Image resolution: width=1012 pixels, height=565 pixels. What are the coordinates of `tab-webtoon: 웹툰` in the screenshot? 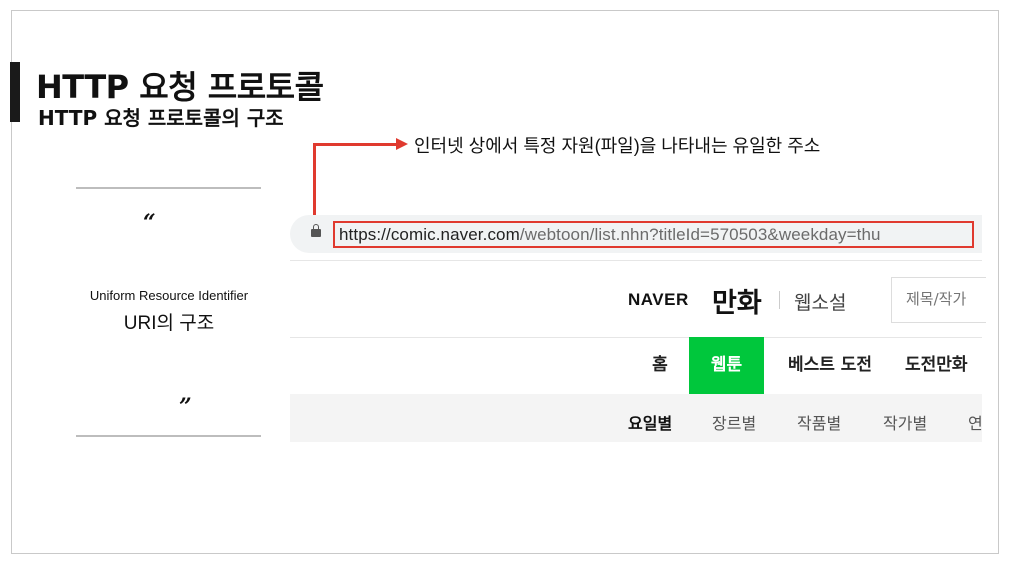 It's located at (726, 365).